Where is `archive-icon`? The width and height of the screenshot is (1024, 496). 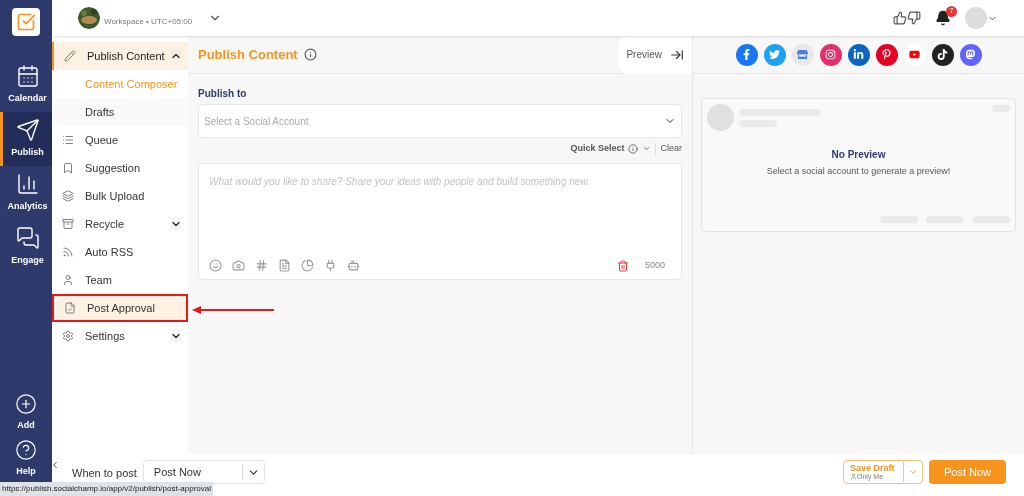 archive-icon is located at coordinates (68, 224).